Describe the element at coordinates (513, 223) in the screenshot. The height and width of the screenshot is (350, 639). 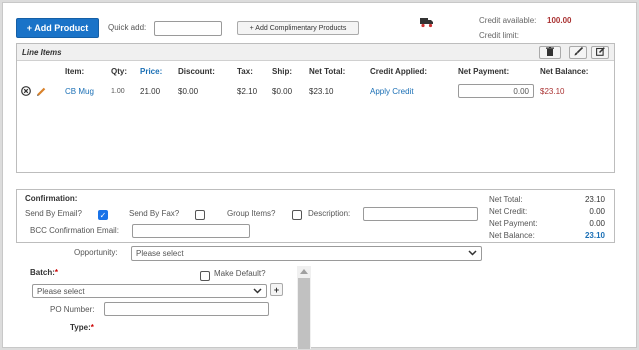
I see `summary-net-payment-label: Net Payment:` at that location.